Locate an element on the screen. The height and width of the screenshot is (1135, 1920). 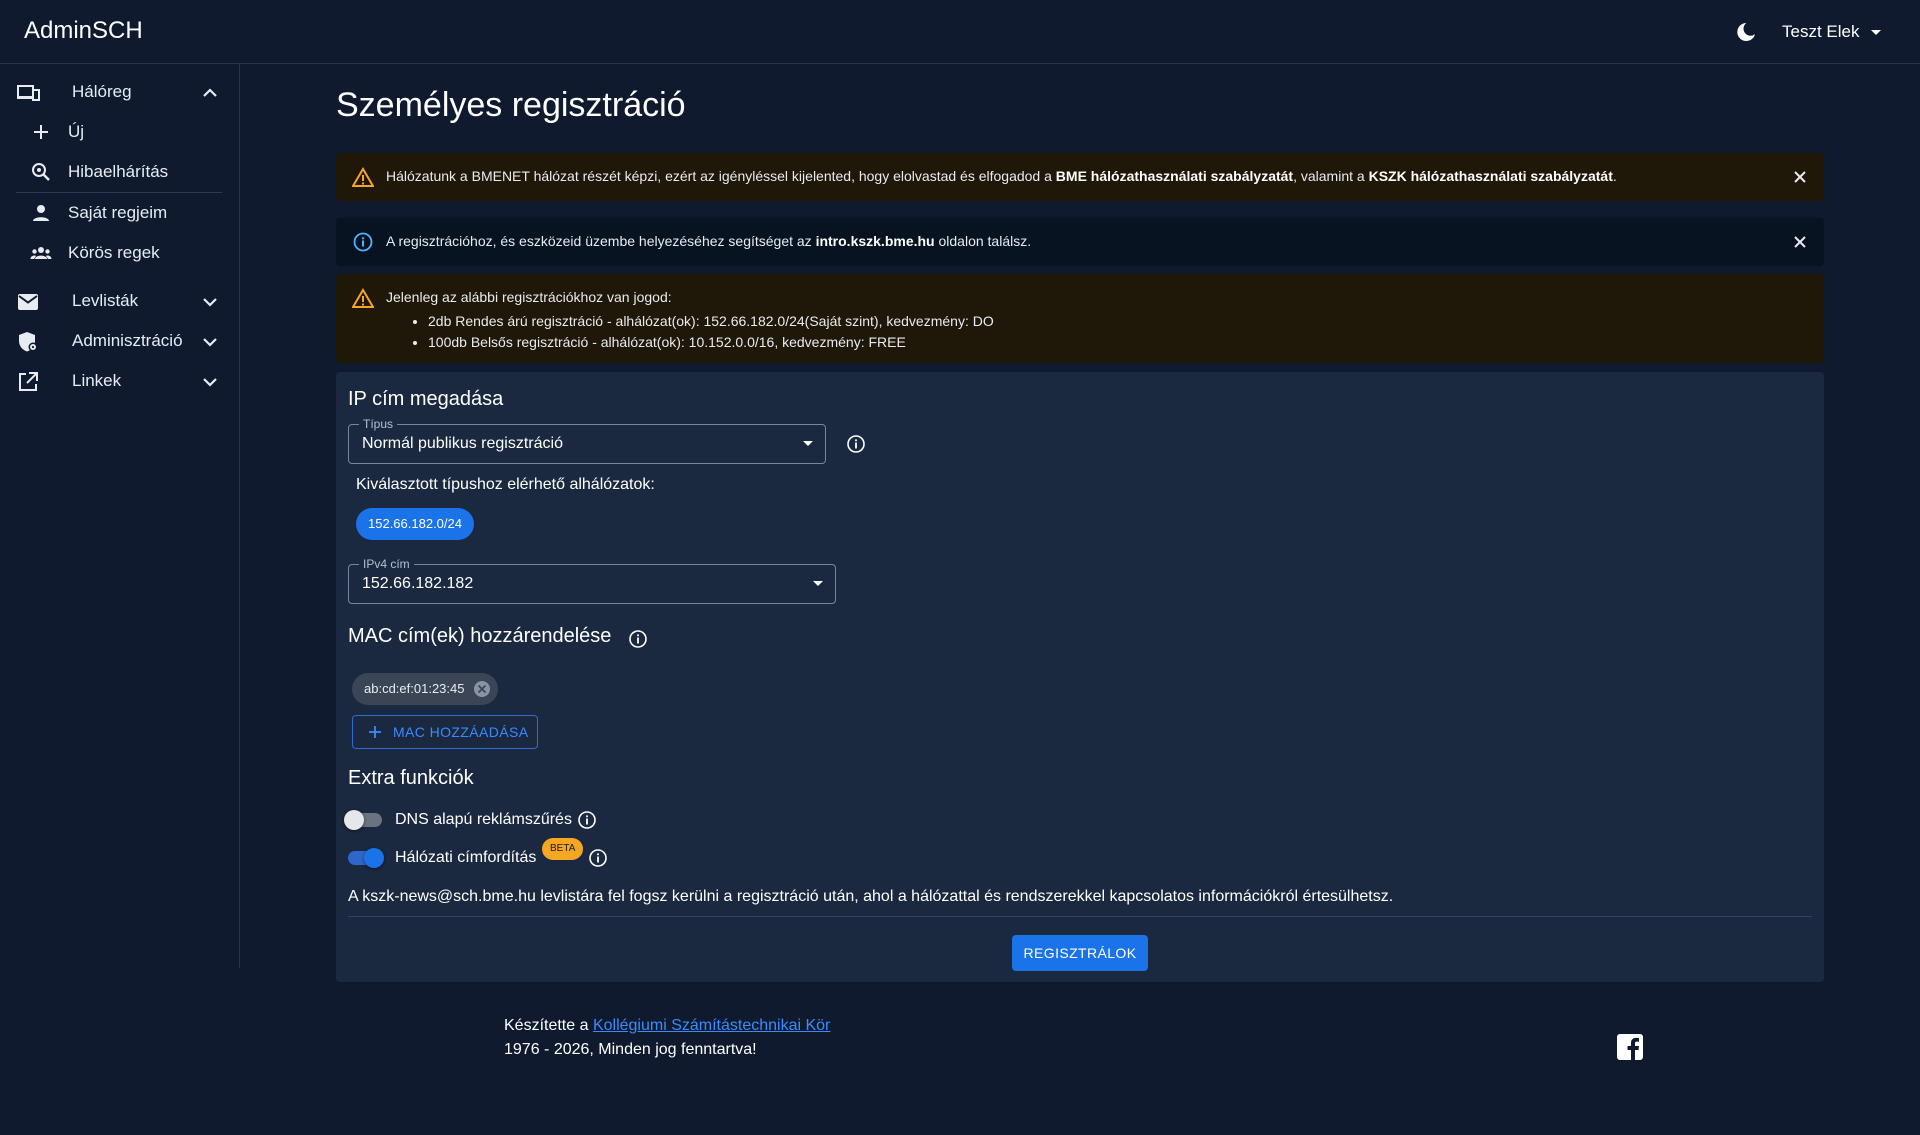
alert-text: oldalon találsz. is located at coordinates (983, 241).